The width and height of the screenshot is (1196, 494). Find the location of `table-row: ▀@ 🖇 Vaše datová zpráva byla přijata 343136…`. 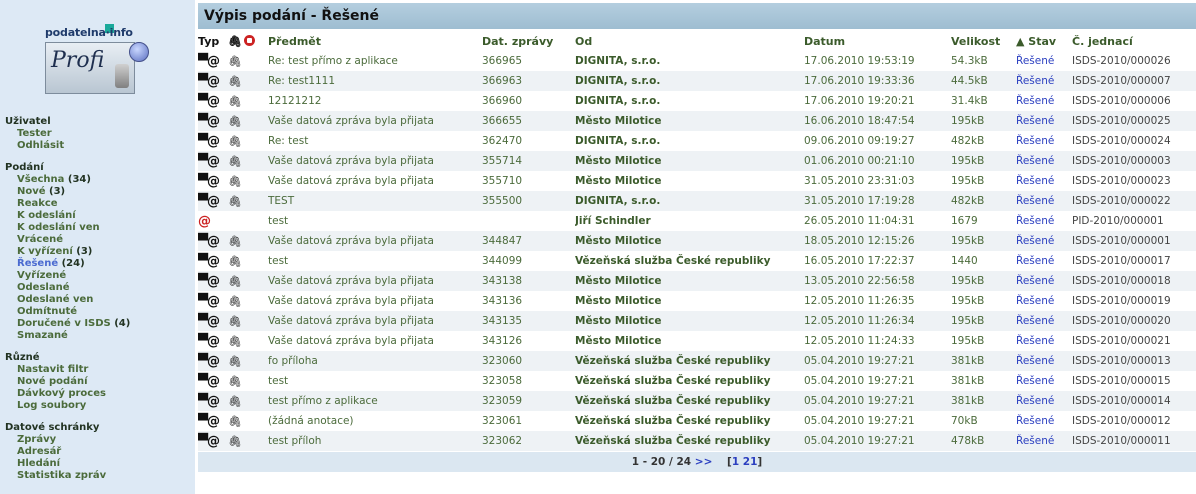

table-row: ▀@ 🖇 Vaše datová zpráva byla přijata 343136… is located at coordinates (697, 301).